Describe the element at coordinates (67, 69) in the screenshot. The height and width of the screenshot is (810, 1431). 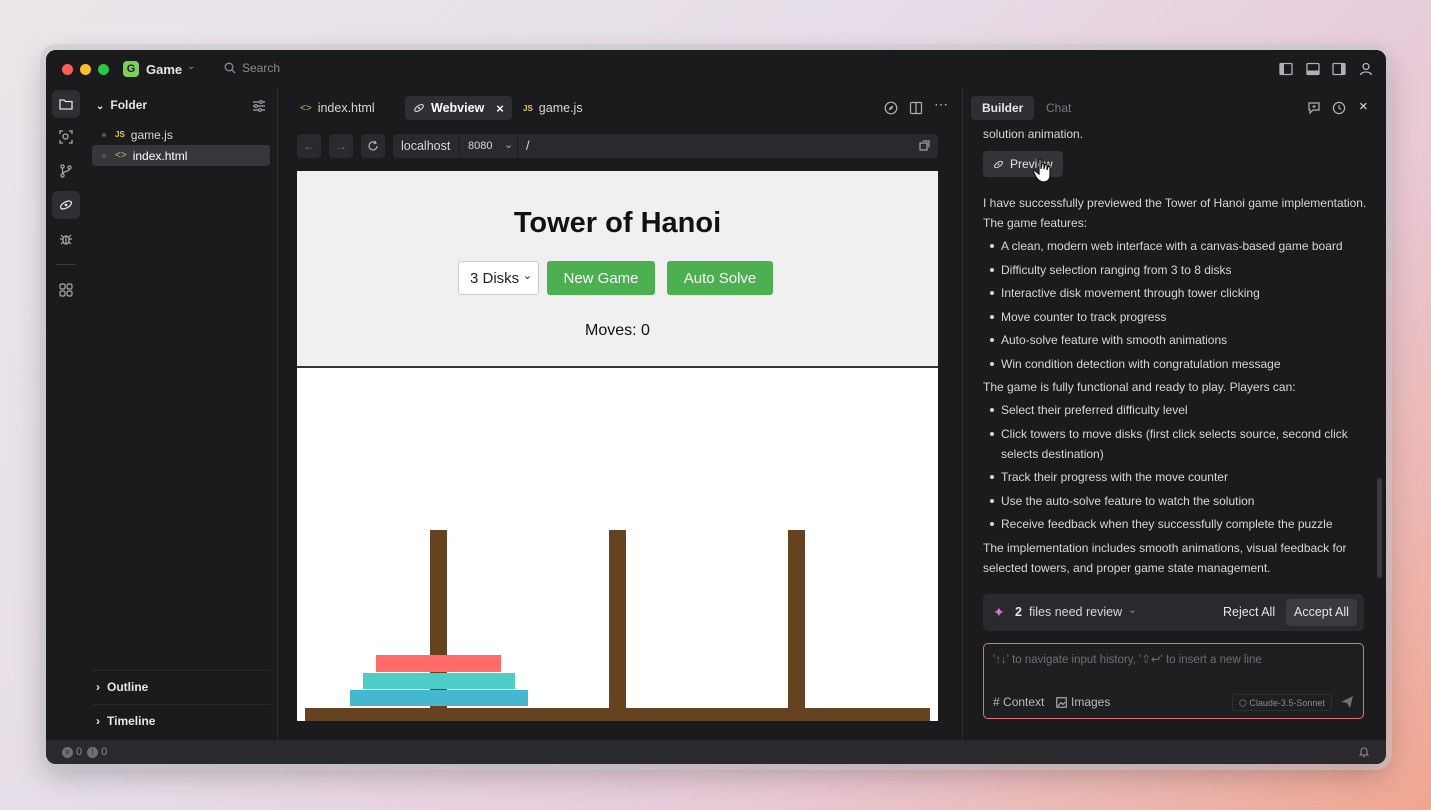
I see `close-window-button` at that location.